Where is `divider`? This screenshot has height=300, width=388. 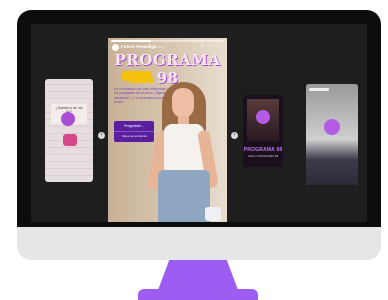
divider is located at coordinates (134, 131).